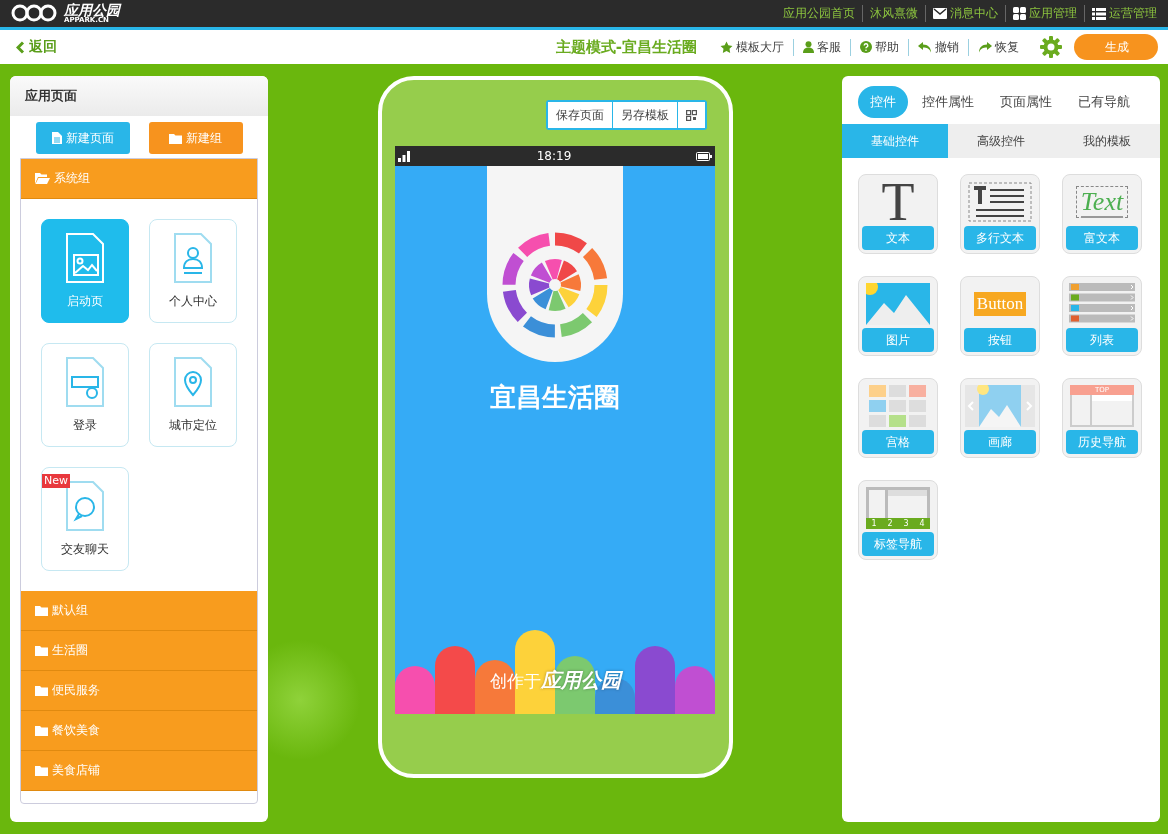  I want to click on toolbar-action: 撤销, so click(938, 47).